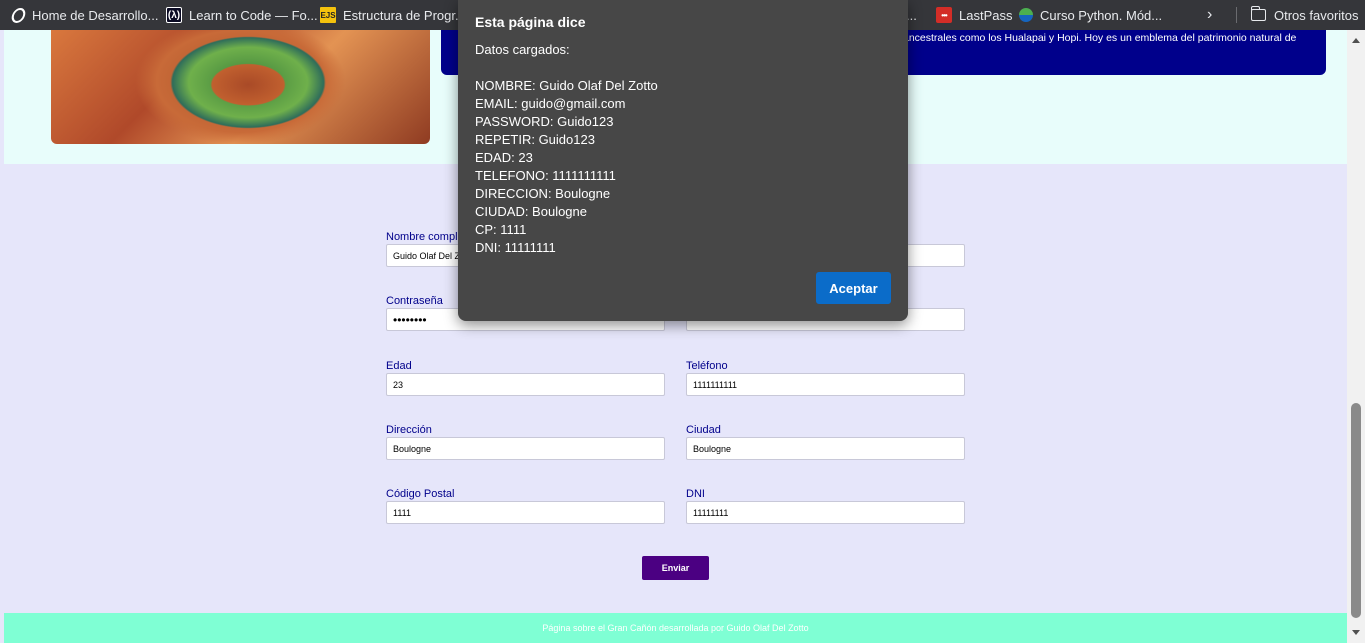 This screenshot has width=1365, height=643. Describe the element at coordinates (531, 211) in the screenshot. I see `dialog-line: CIUDAD: Boulogne` at that location.